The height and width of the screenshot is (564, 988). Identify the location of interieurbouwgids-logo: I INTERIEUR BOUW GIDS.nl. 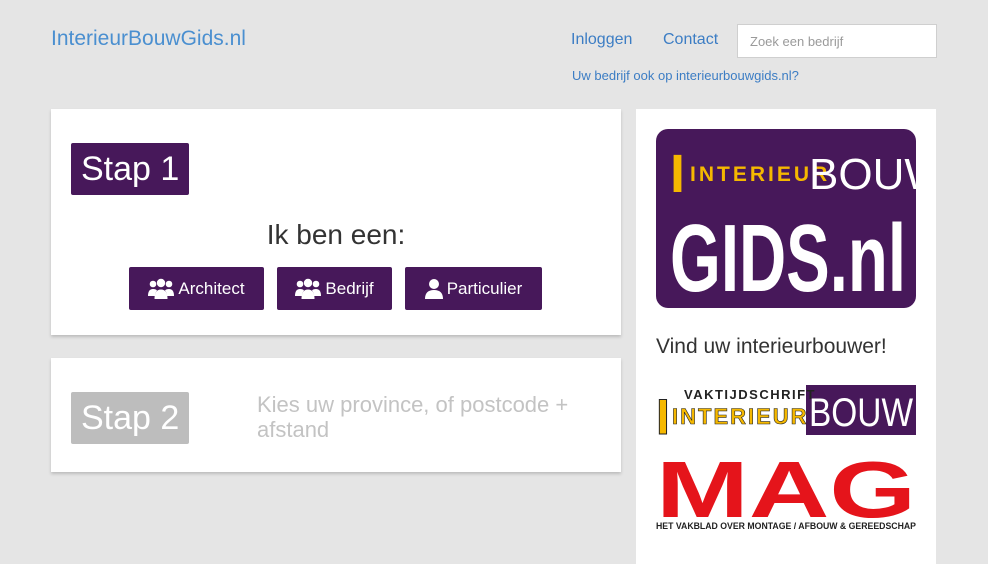
(801, 220).